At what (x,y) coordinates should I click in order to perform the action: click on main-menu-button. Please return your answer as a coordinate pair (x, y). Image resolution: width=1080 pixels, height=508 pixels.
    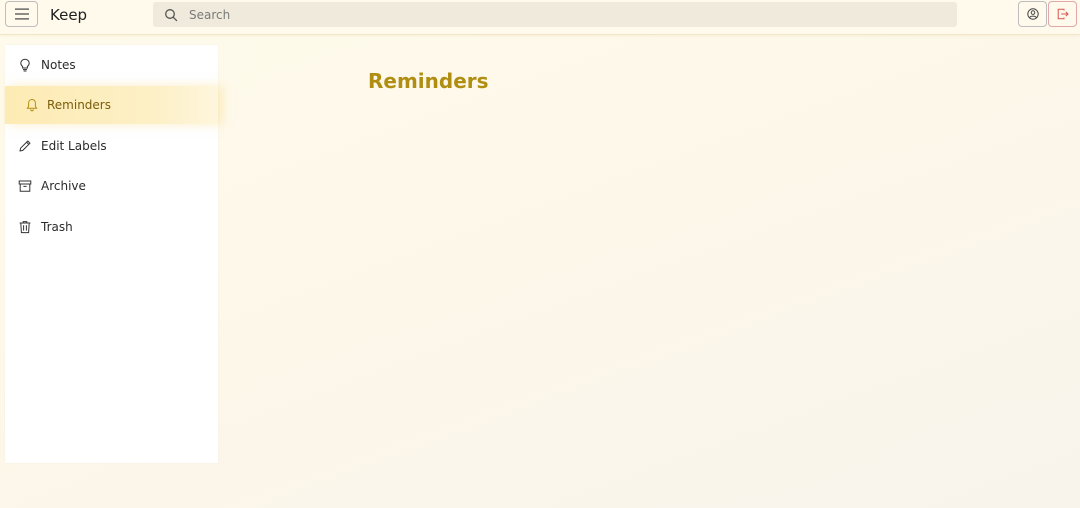
    Looking at the image, I should click on (21, 14).